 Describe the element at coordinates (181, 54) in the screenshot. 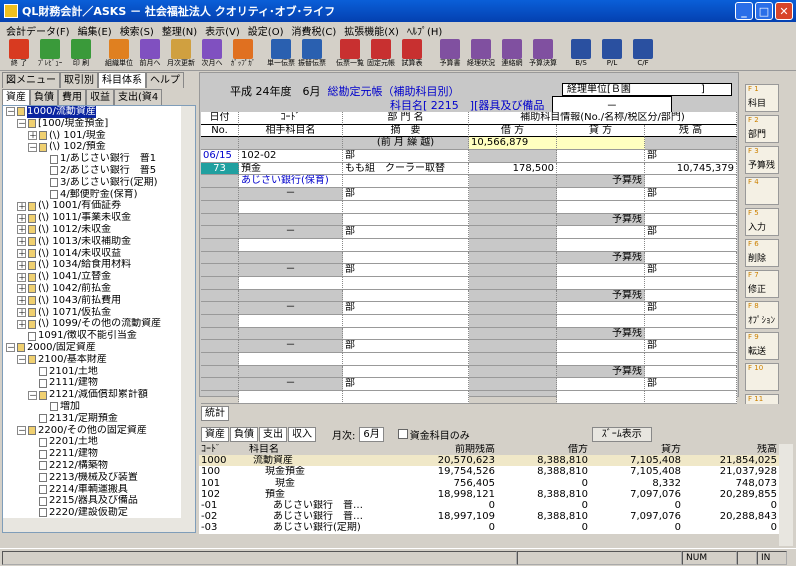

I see `toolbar-button: 月次更新` at that location.